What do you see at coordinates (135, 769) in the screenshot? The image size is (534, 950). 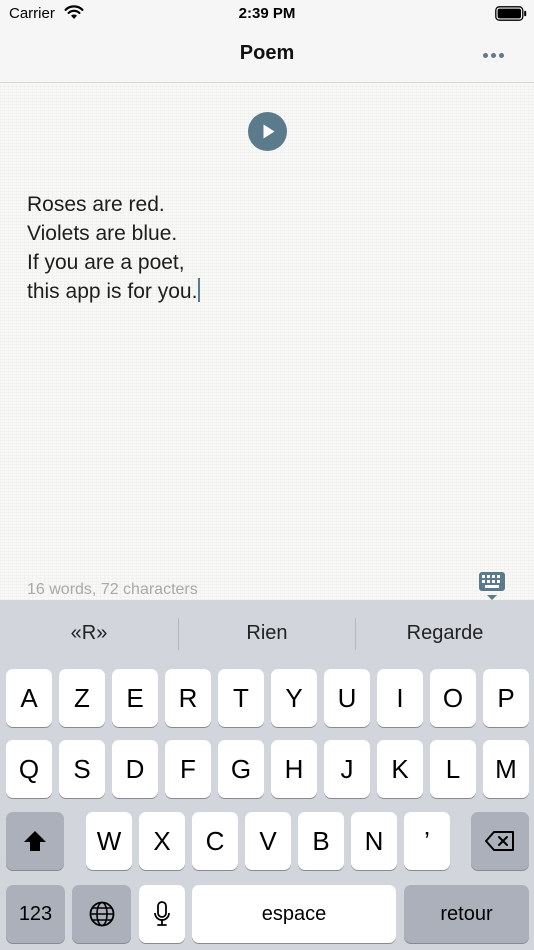 I see `key-d: D` at bounding box center [135, 769].